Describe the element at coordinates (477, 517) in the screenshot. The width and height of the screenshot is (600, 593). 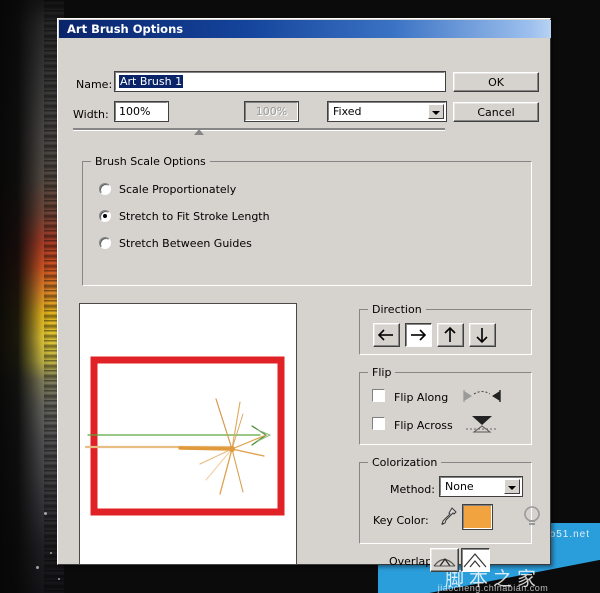
I see `key-color-swatch` at that location.